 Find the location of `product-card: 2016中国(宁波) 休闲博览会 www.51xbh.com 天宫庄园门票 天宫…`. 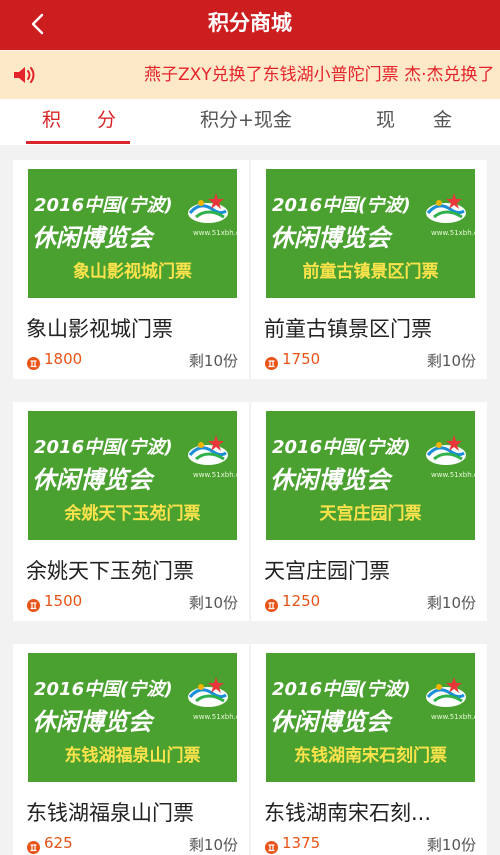

product-card: 2016中国(宁波) 休闲博览会 www.51xbh.com 天宫庄园门票 天宫… is located at coordinates (369, 511).